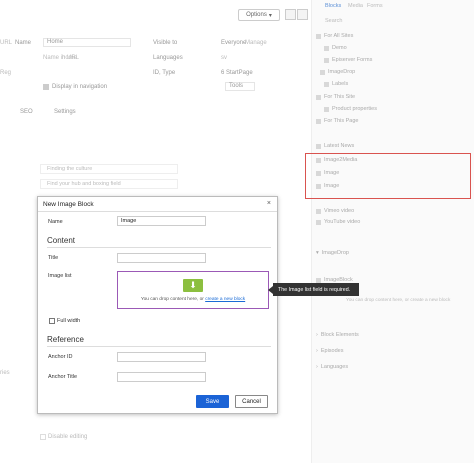 The height and width of the screenshot is (463, 474). I want to click on image-list-label: Image list, so click(60, 276).